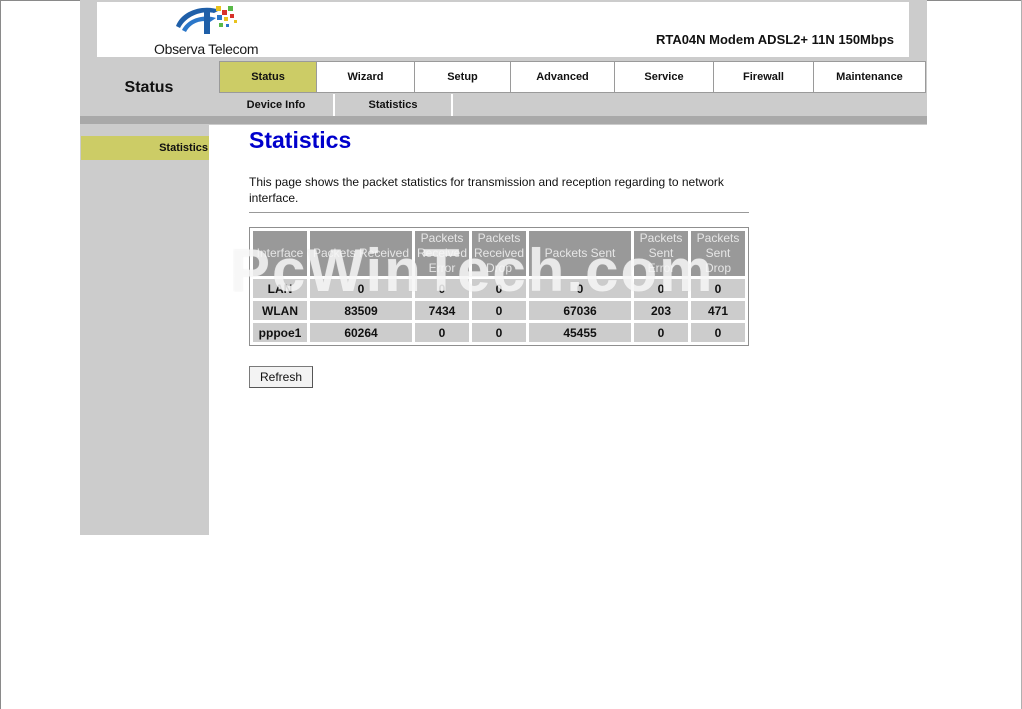 The height and width of the screenshot is (709, 1022). I want to click on subtab-statistics: Statistics, so click(394, 105).